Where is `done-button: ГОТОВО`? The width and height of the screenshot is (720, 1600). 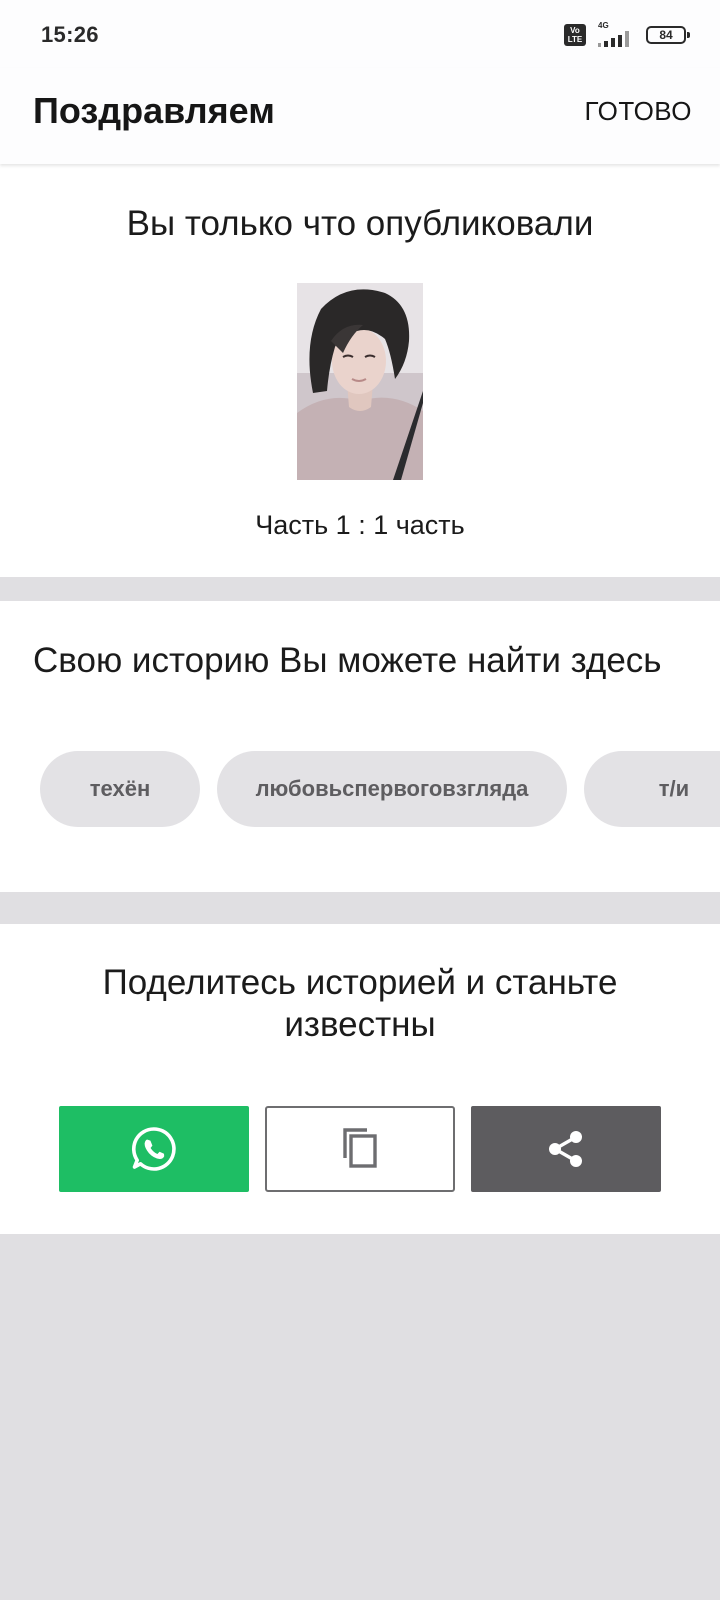
done-button: ГОТОВО is located at coordinates (638, 111).